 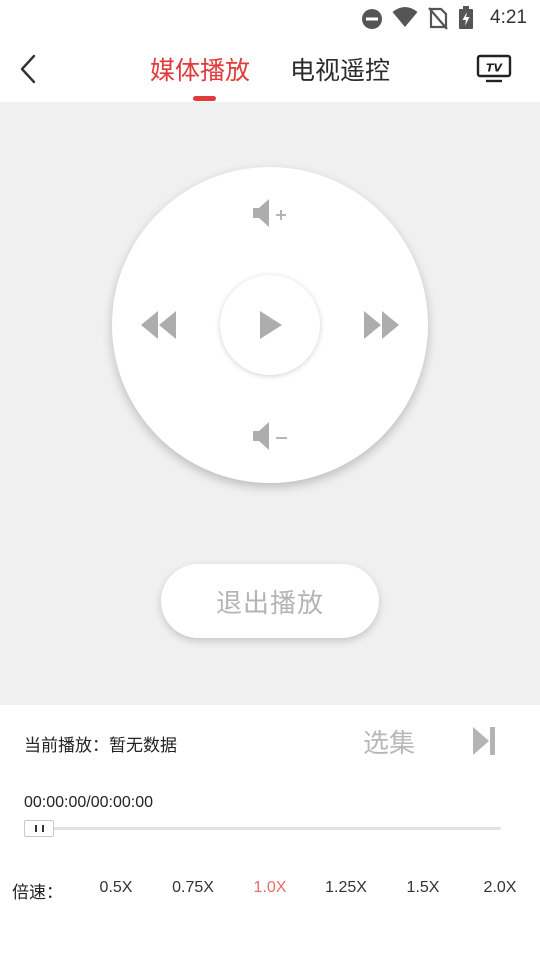 I want to click on speed-option-0-75x: 0.75X, so click(x=193, y=888).